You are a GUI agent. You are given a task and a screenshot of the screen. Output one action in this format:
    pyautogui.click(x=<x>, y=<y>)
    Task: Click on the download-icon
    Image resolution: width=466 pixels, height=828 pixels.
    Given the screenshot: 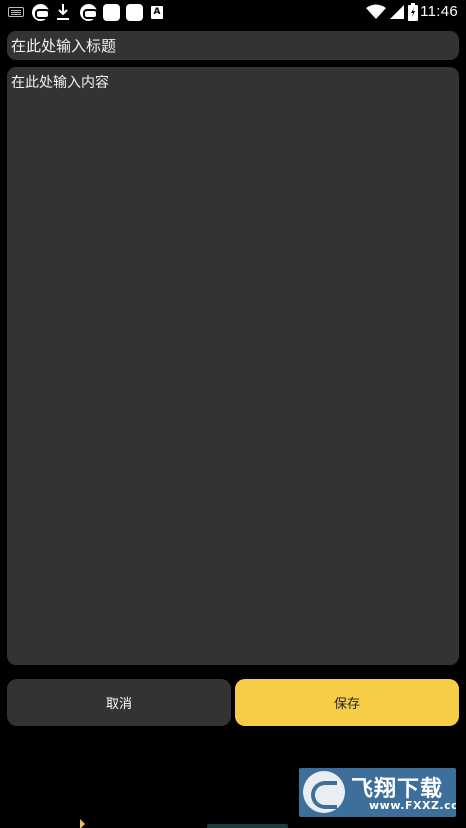 What is the action you would take?
    pyautogui.click(x=63, y=12)
    